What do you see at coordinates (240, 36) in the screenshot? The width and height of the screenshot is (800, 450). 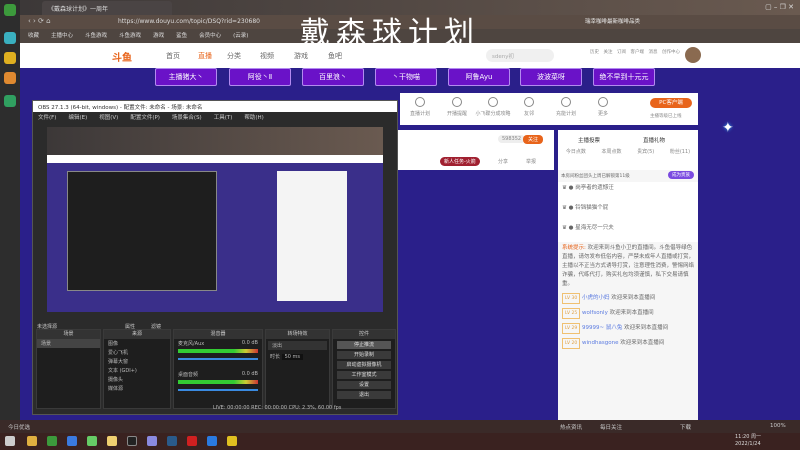 I see `bookmark: (云录)` at bounding box center [240, 36].